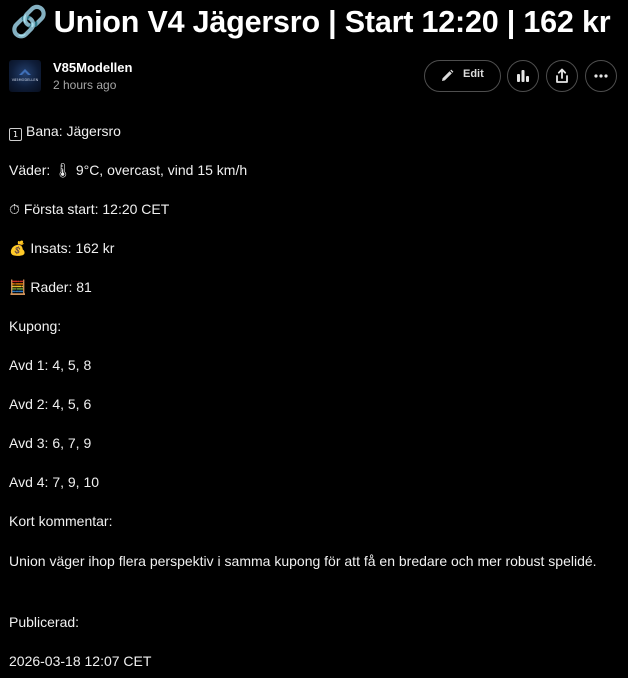 This screenshot has width=628, height=678. Describe the element at coordinates (25, 80) in the screenshot. I see `avatar-text: V85MODELLEN` at that location.